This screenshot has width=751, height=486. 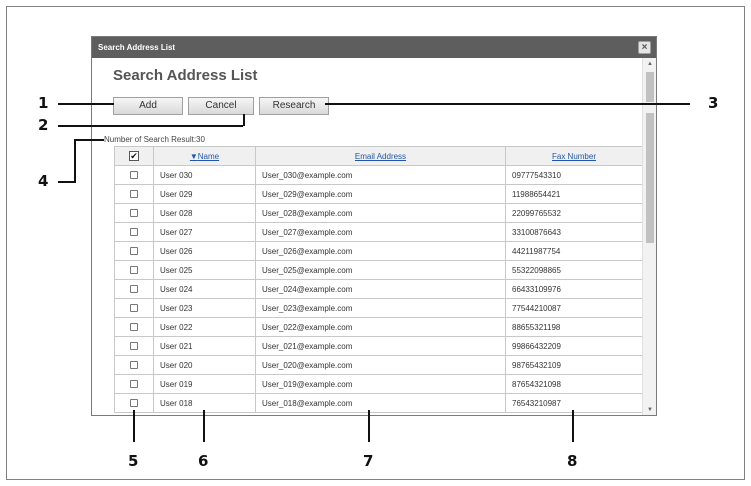 What do you see at coordinates (644, 47) in the screenshot?
I see `close-icon: ×` at bounding box center [644, 47].